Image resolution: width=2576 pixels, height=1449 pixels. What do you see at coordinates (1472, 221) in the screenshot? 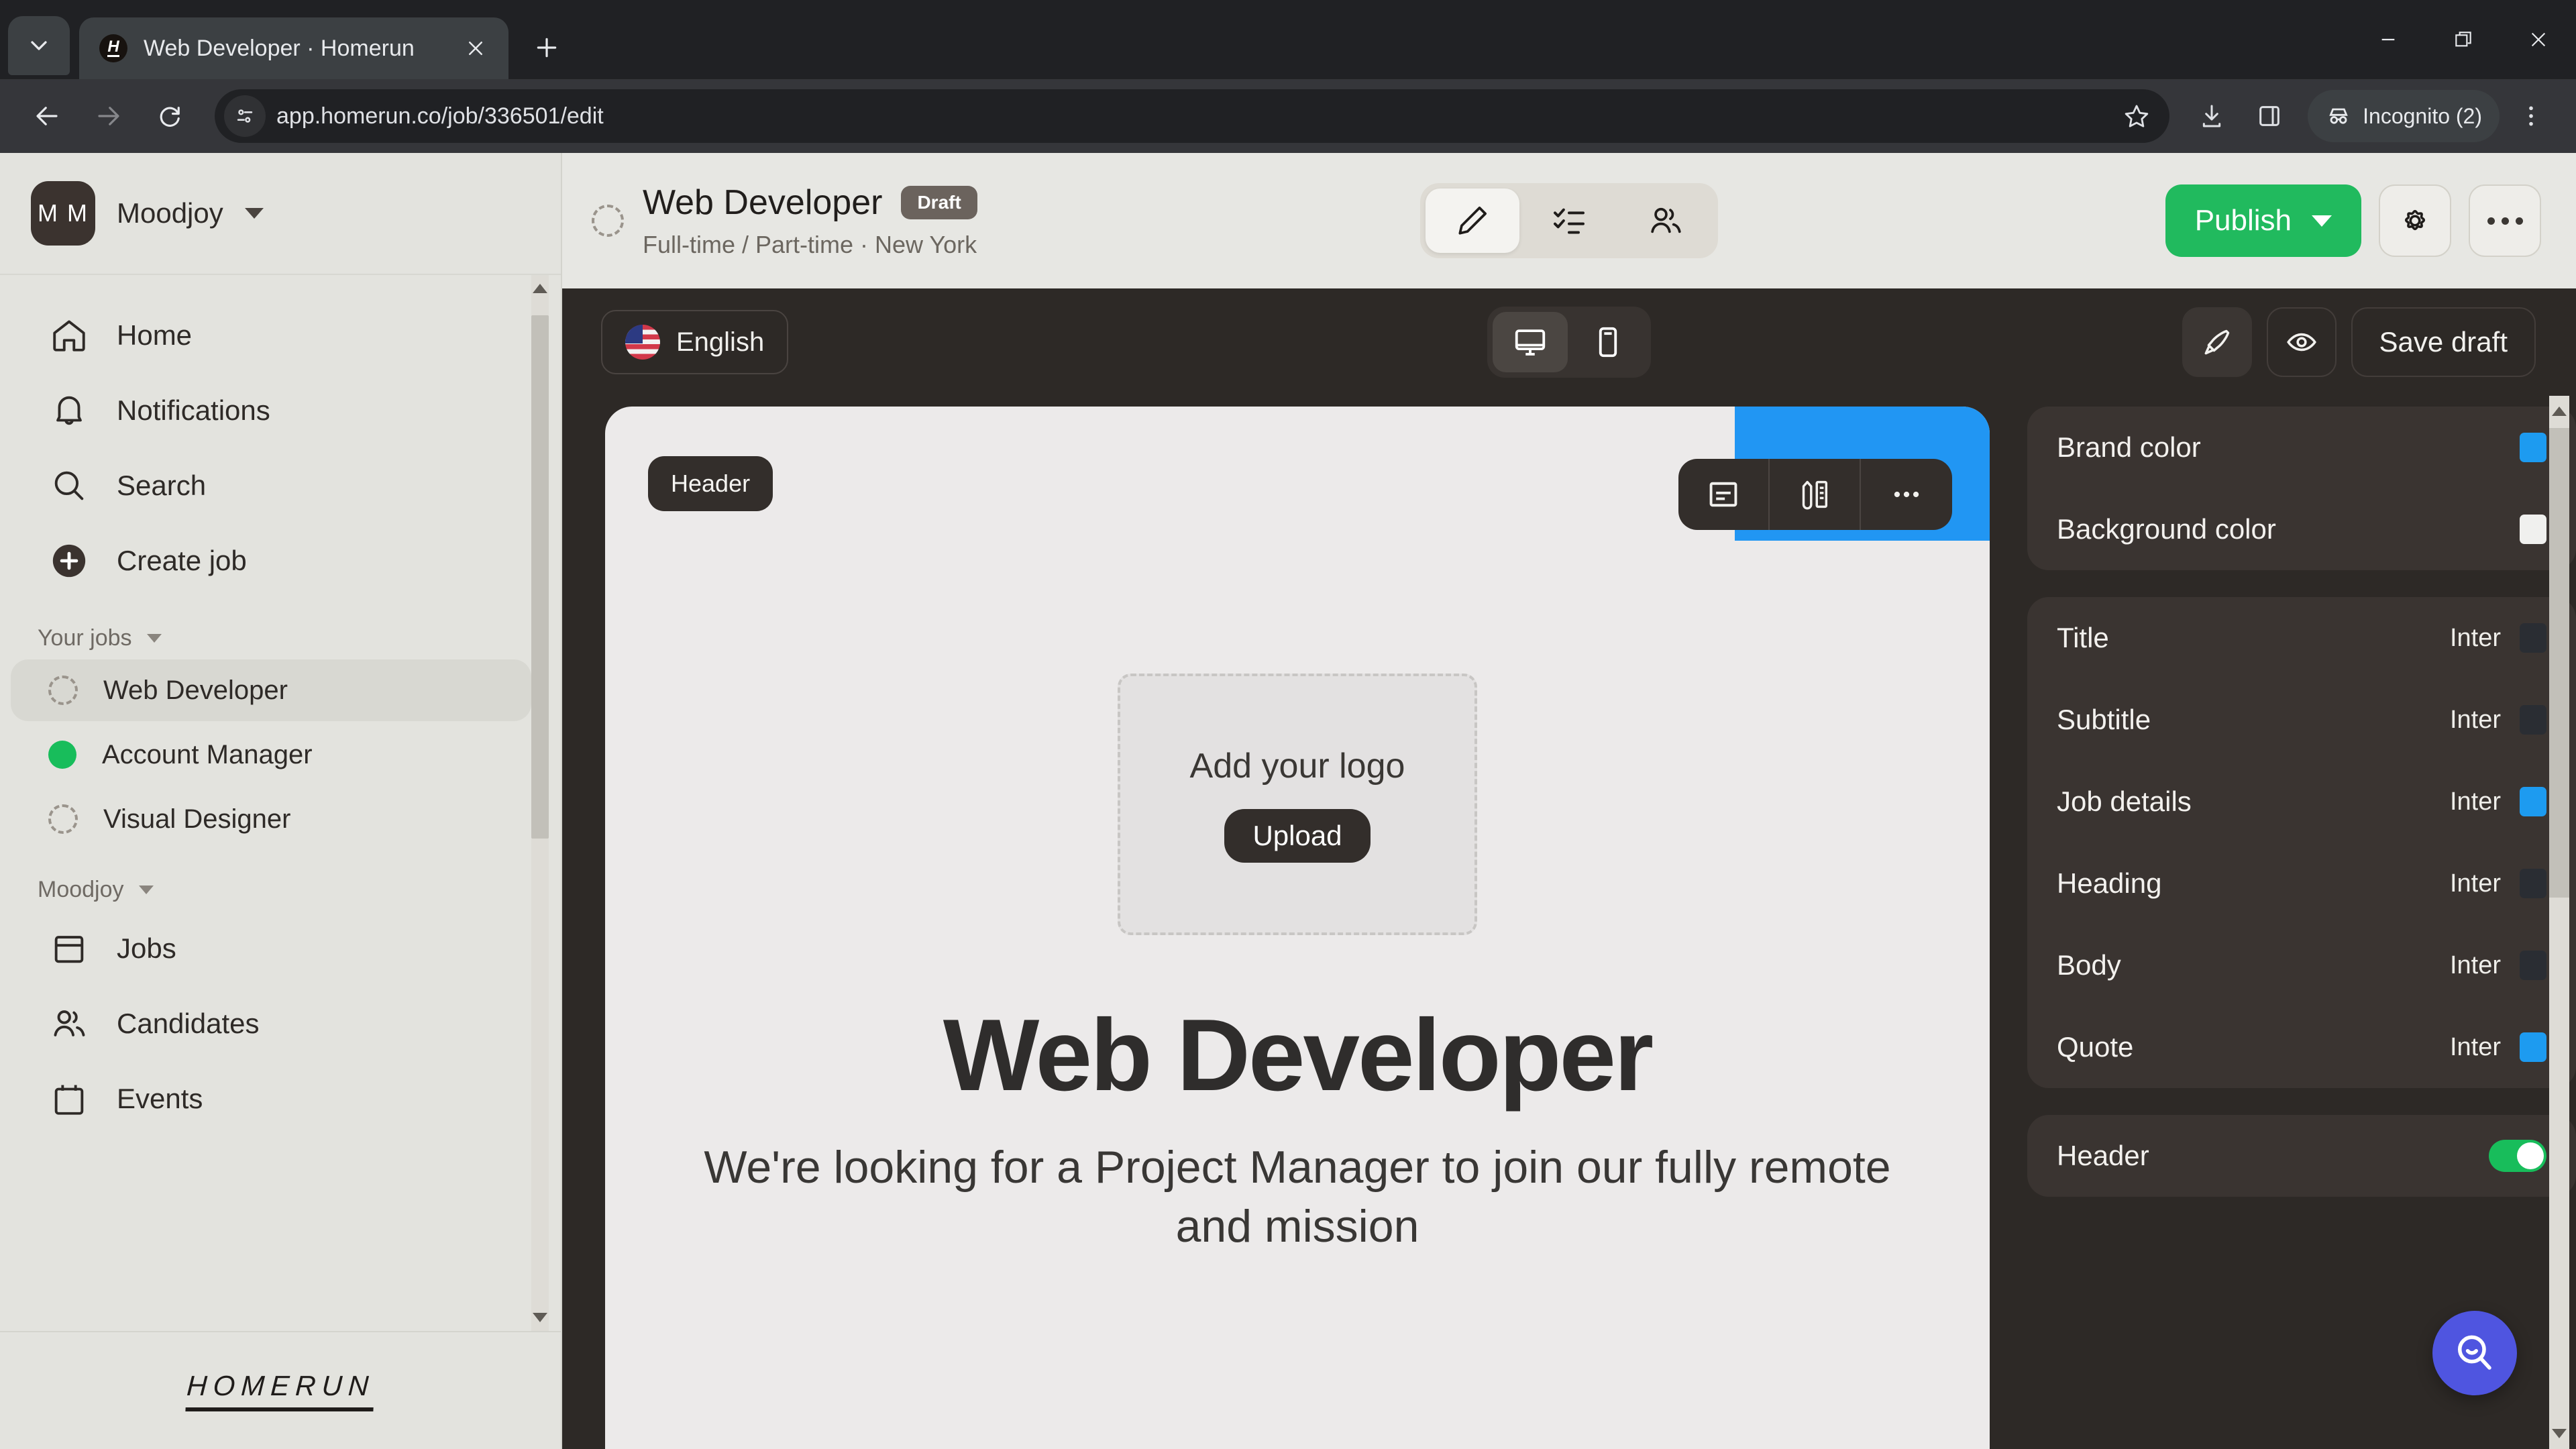
I see `tab-edit` at bounding box center [1472, 221].